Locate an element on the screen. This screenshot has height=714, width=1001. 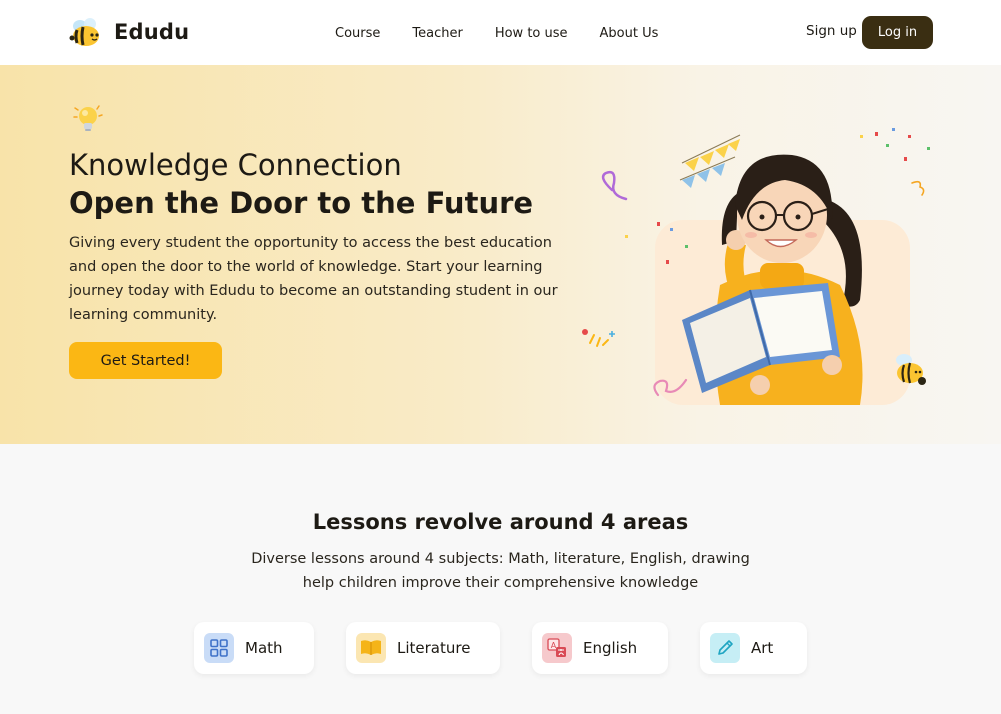
subject-card-math: Math is located at coordinates (254, 648).